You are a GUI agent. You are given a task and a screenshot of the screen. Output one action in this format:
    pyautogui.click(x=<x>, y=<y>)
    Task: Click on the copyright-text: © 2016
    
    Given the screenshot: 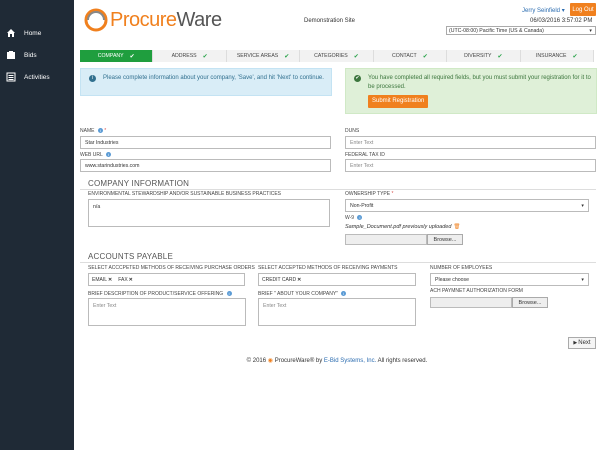 What is the action you would take?
    pyautogui.click(x=256, y=361)
    